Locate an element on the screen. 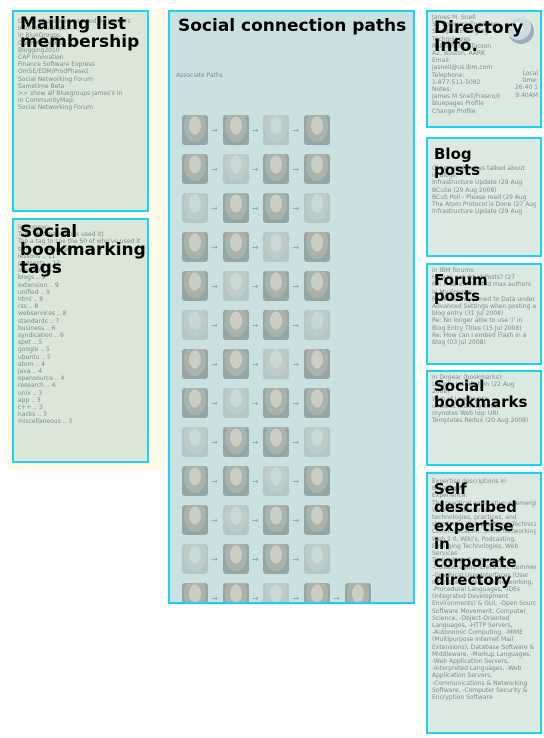 The image size is (544, 738). expertise-line: (Multipurpose Internet Mail is located at coordinates (473, 640).